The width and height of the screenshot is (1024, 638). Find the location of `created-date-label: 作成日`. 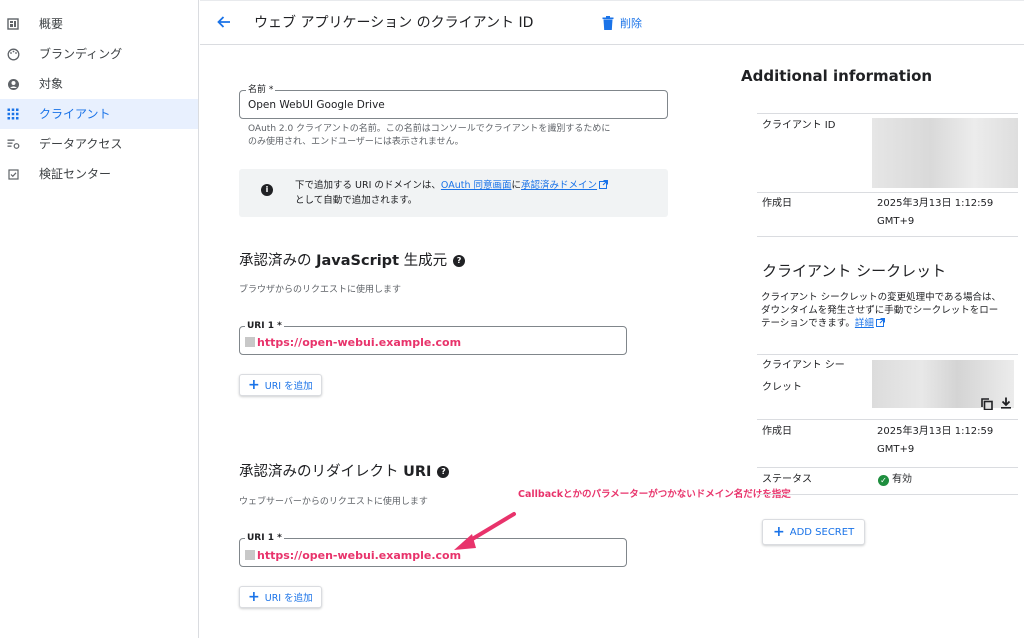

created-date-label: 作成日 is located at coordinates (777, 203).